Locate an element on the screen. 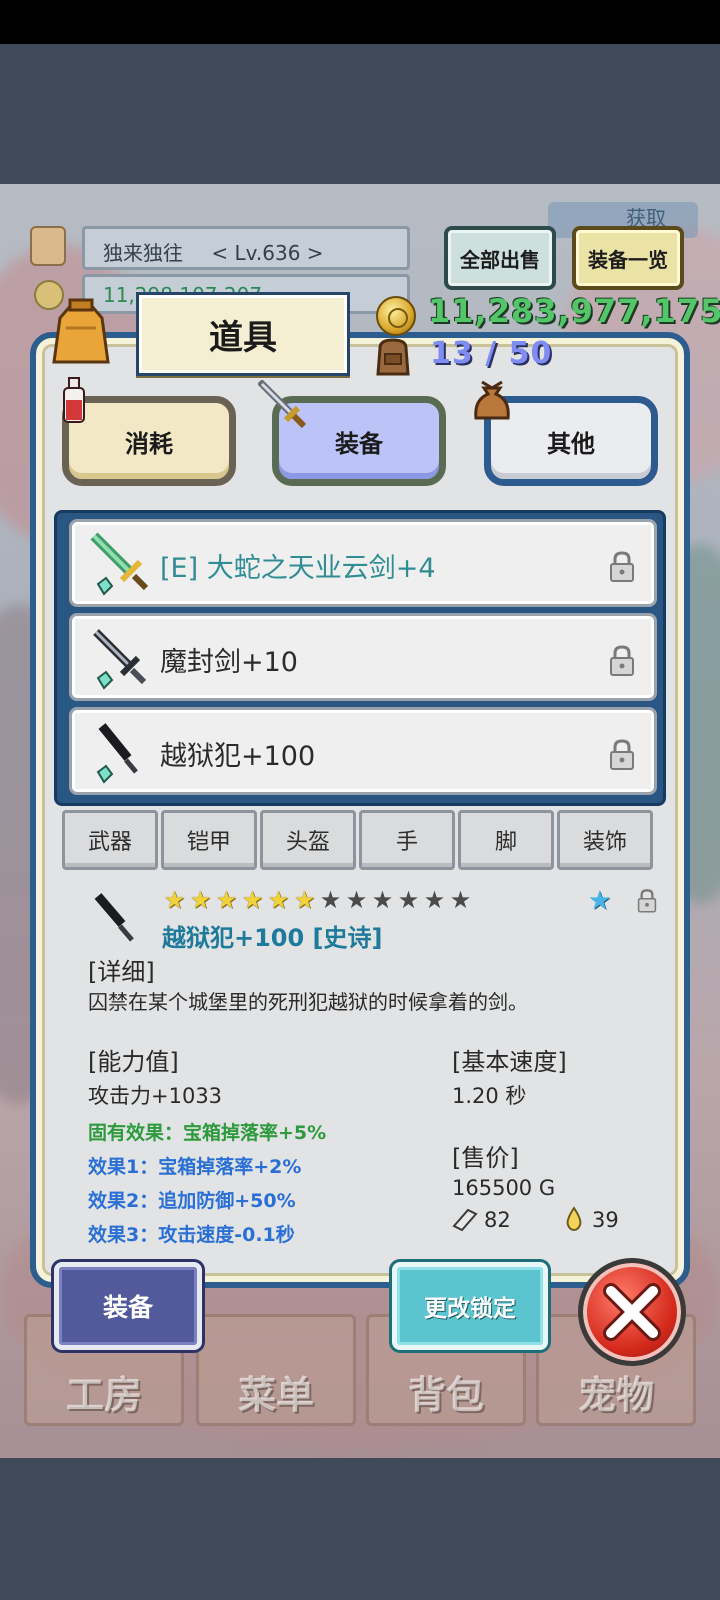 The height and width of the screenshot is (1600, 720). effect-2: 效果2：追加防御+50% is located at coordinates (192, 1201).